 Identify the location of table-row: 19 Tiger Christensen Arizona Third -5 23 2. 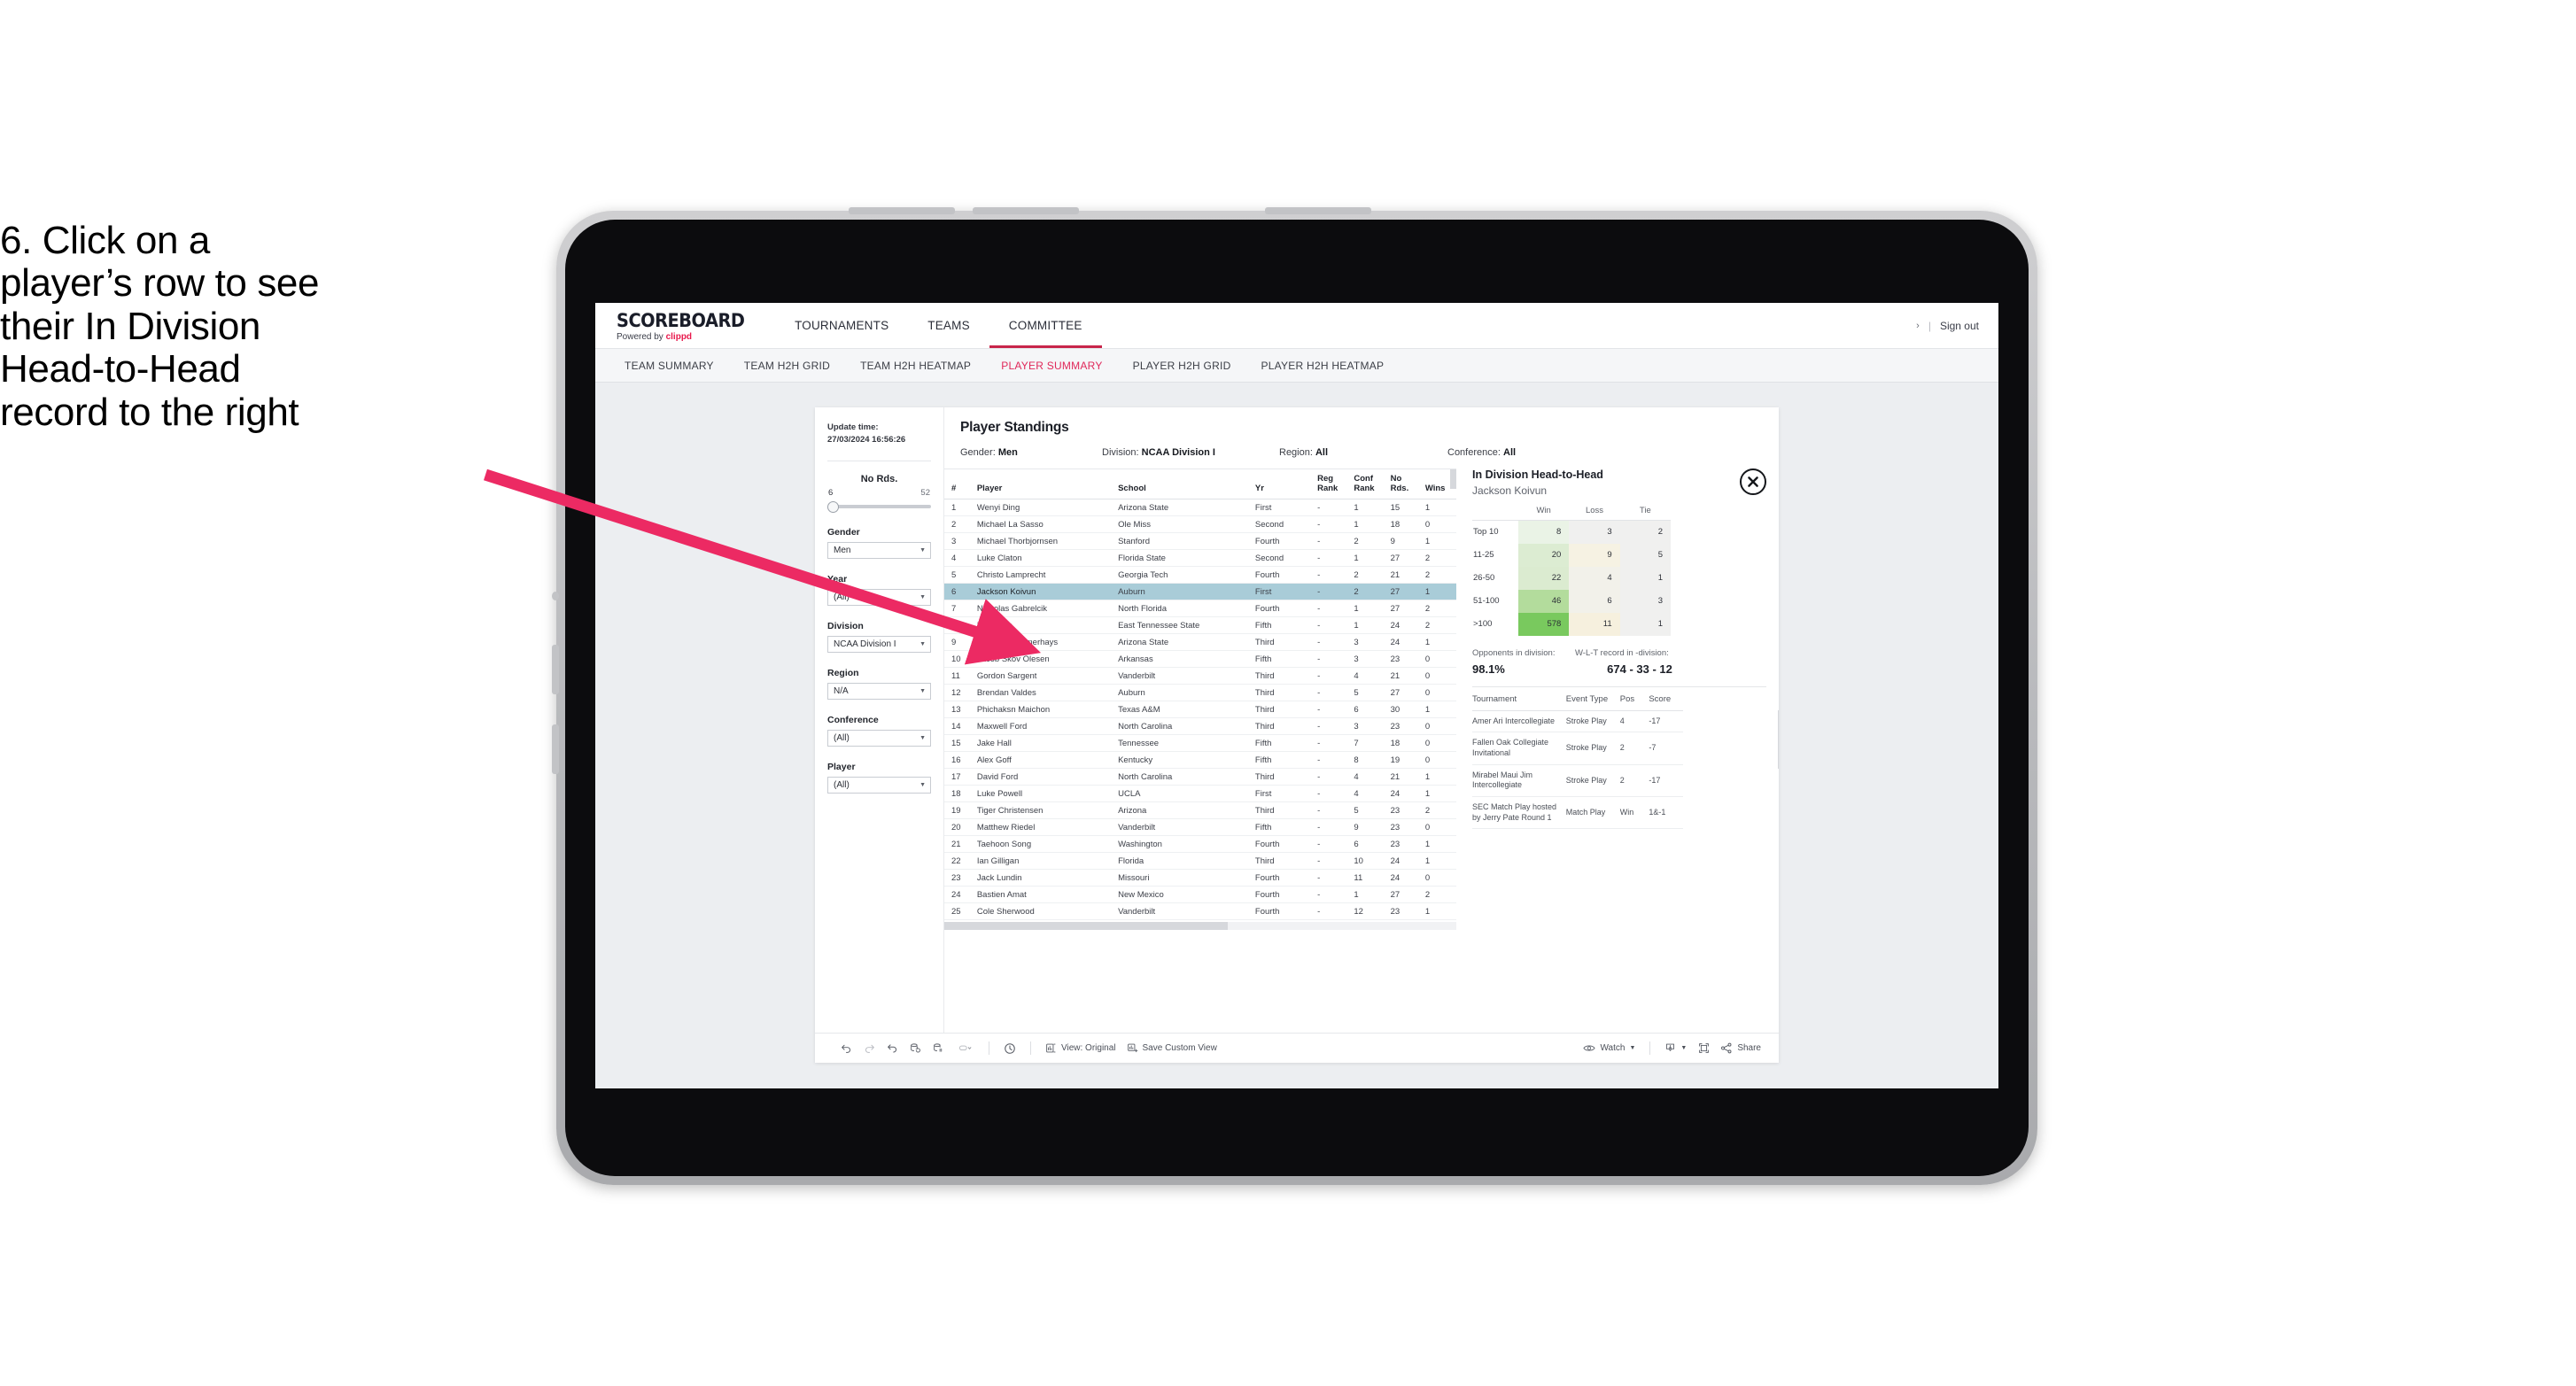
(1200, 811).